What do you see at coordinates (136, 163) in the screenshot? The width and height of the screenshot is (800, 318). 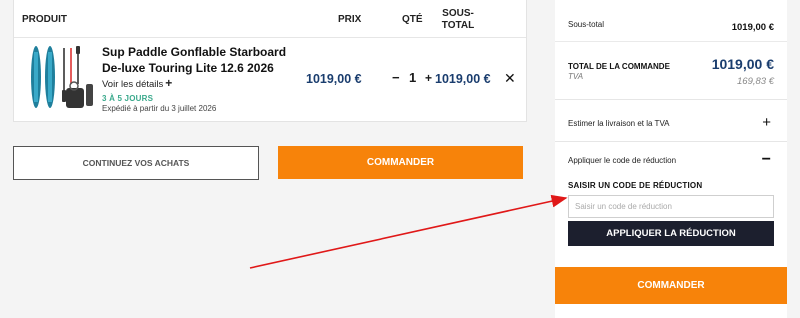 I see `continue-shopping-button: CONTINUEZ VOS ACHATS` at bounding box center [136, 163].